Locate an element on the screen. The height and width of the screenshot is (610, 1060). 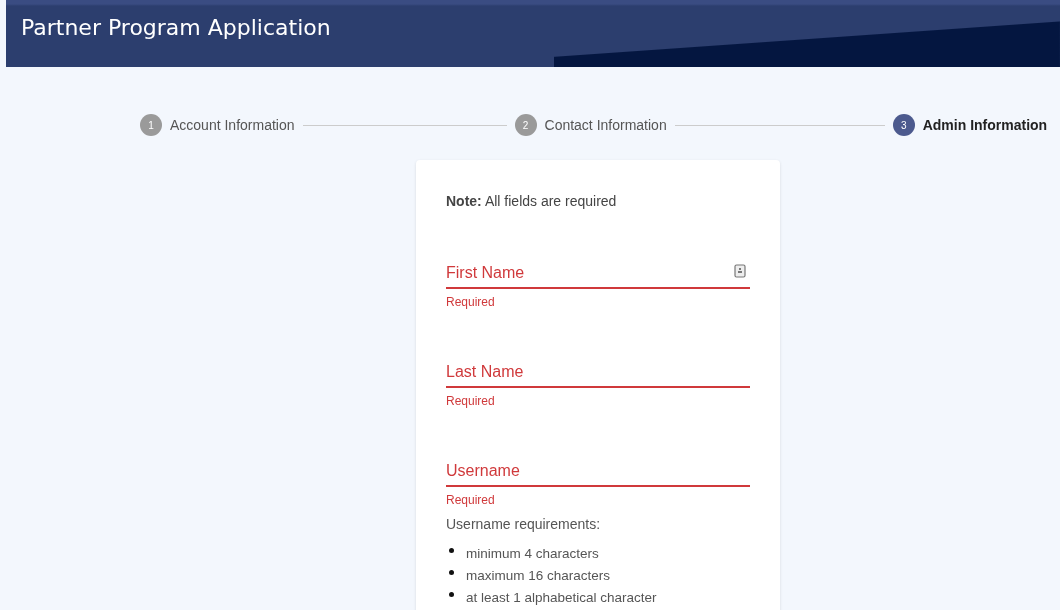
step-number: 3 is located at coordinates (903, 125).